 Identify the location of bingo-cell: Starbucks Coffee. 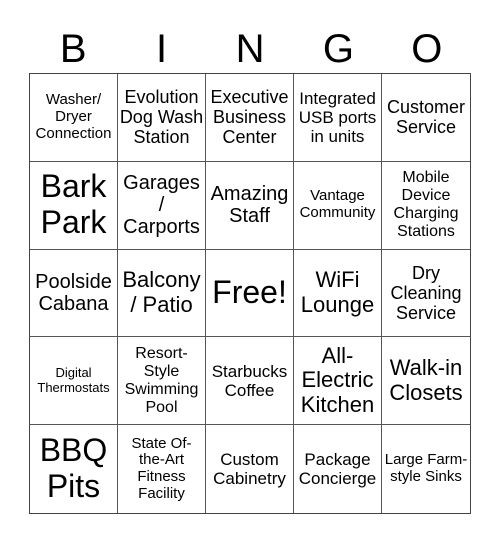
(250, 381).